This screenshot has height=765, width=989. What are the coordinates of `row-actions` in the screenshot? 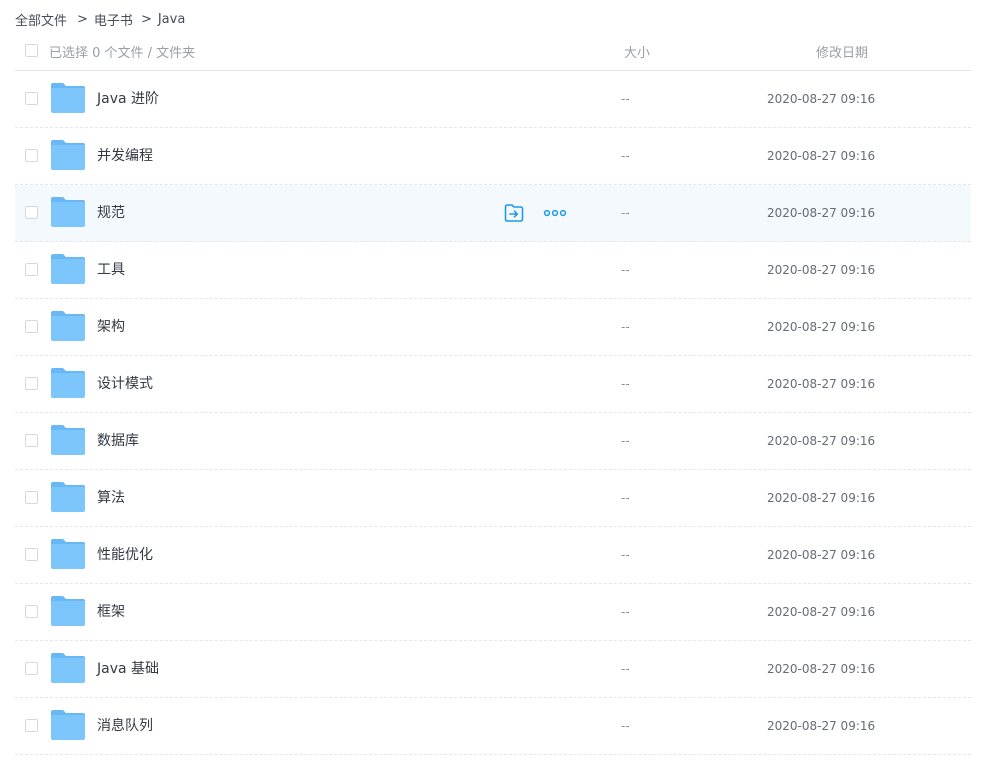 It's located at (535, 213).